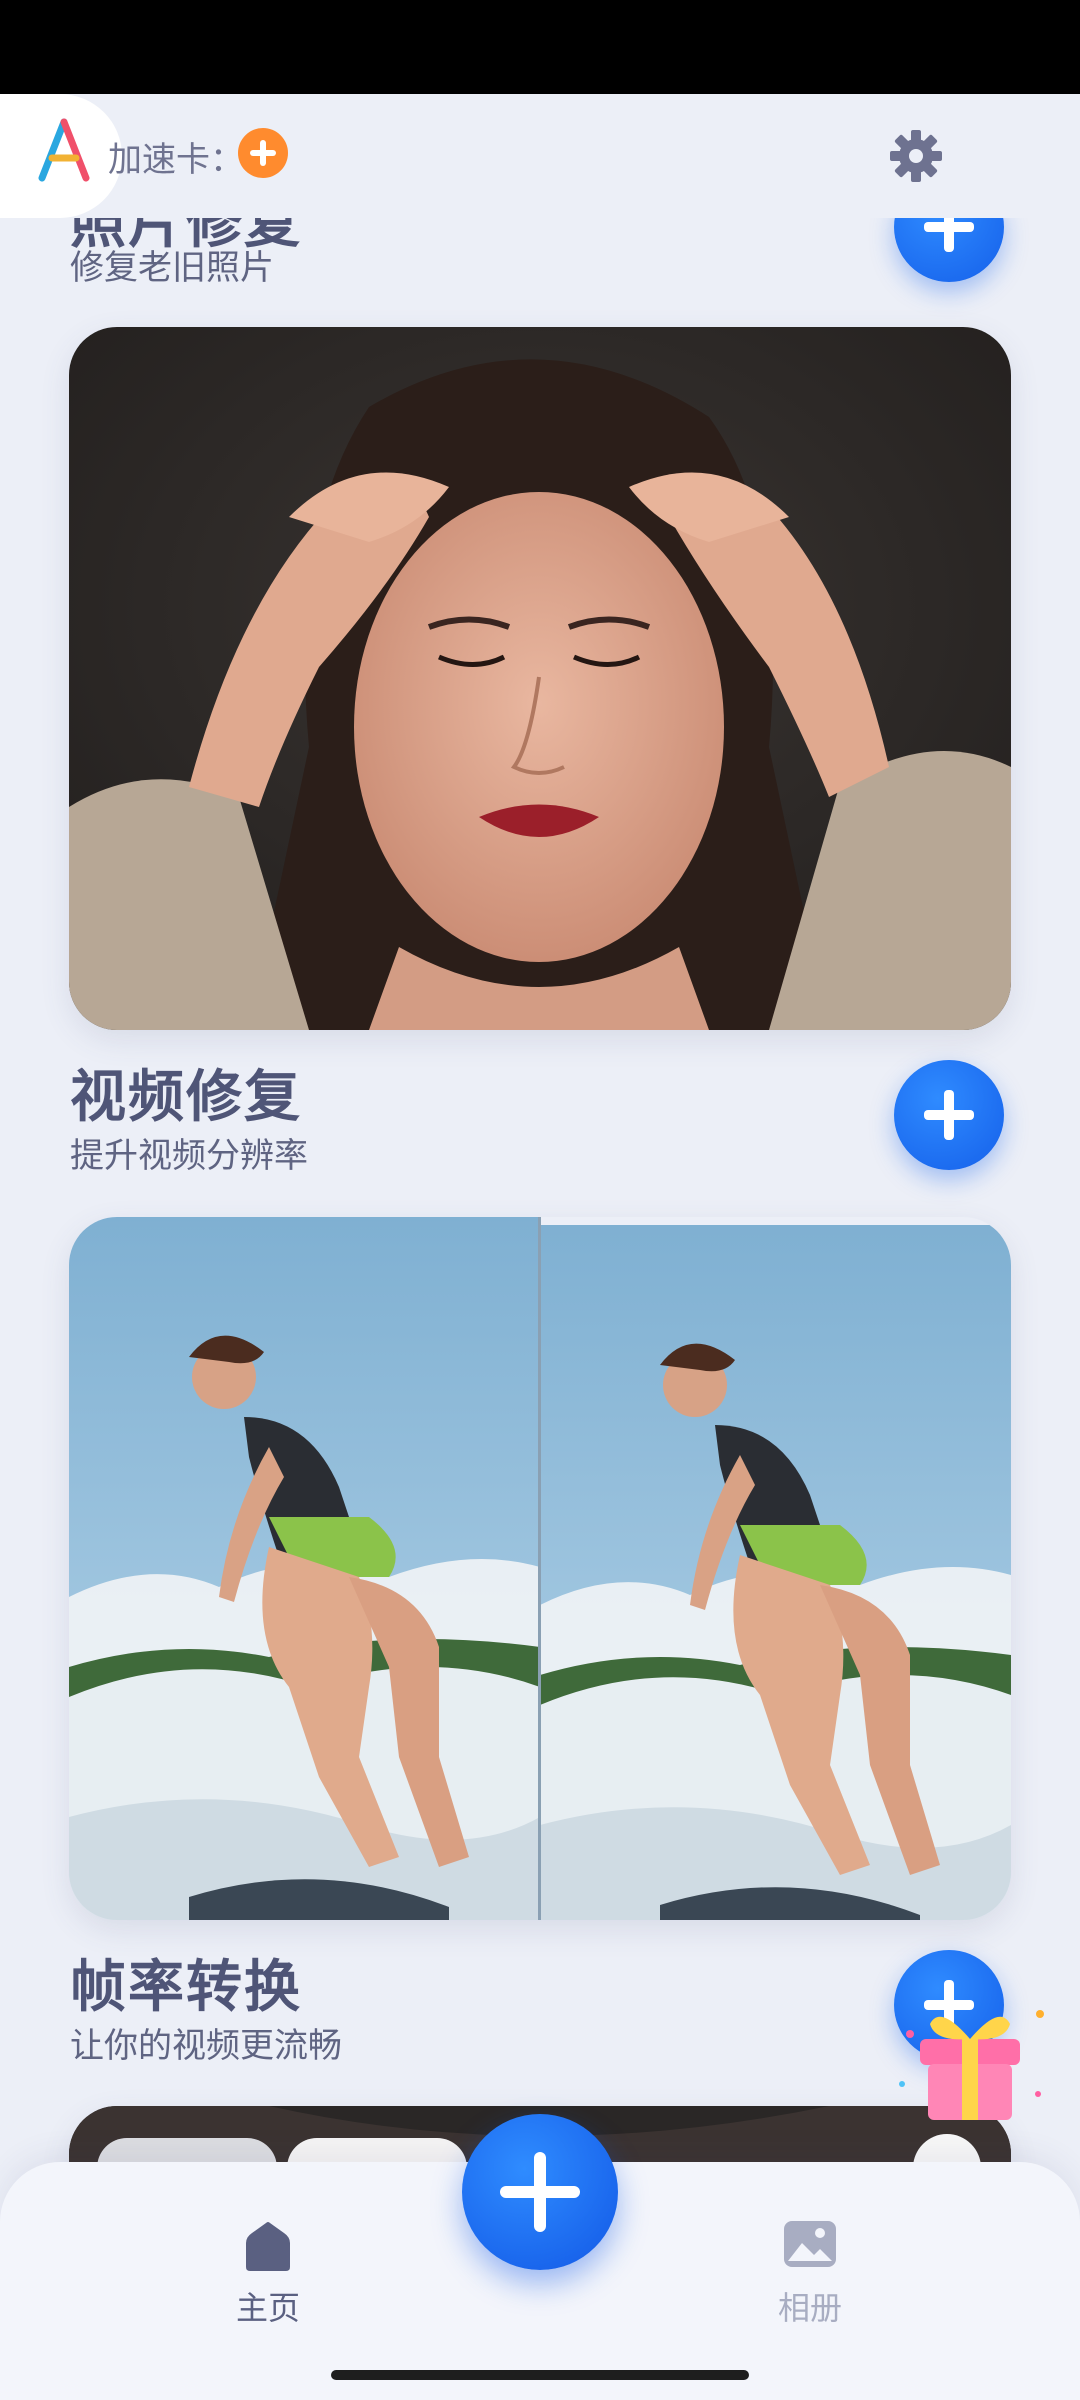 This screenshot has height=2400, width=1080. What do you see at coordinates (263, 153) in the screenshot?
I see `add-credits-button` at bounding box center [263, 153].